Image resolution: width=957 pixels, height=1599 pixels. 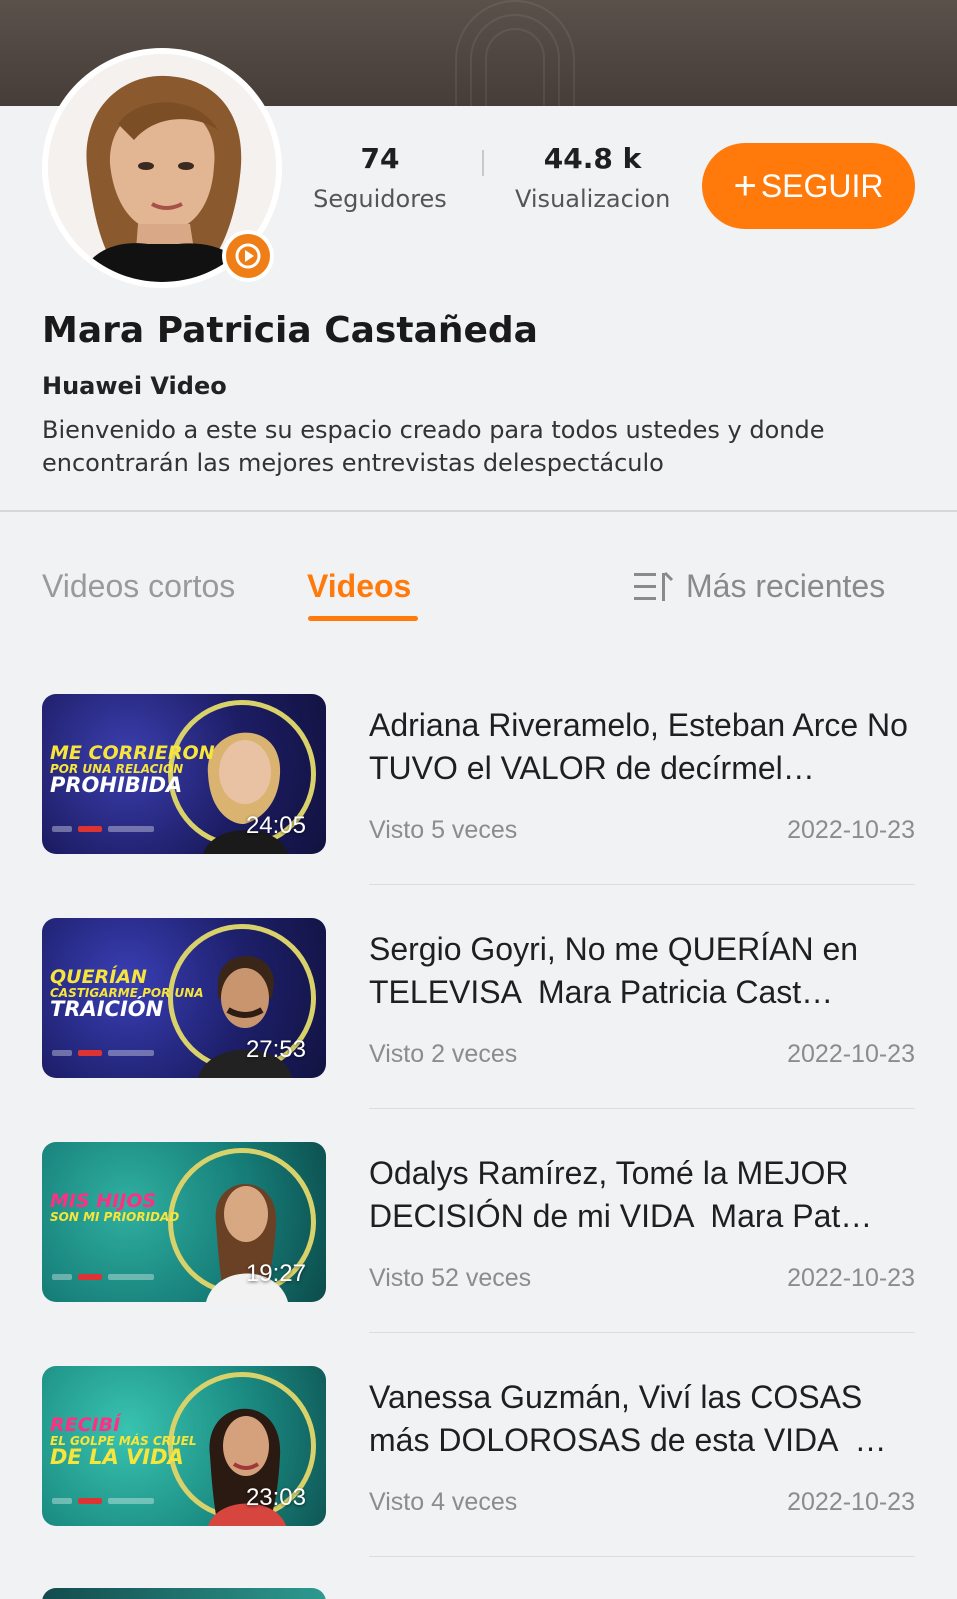 I want to click on thumbnail-caption-line: PROHIBIDA, so click(x=116, y=785).